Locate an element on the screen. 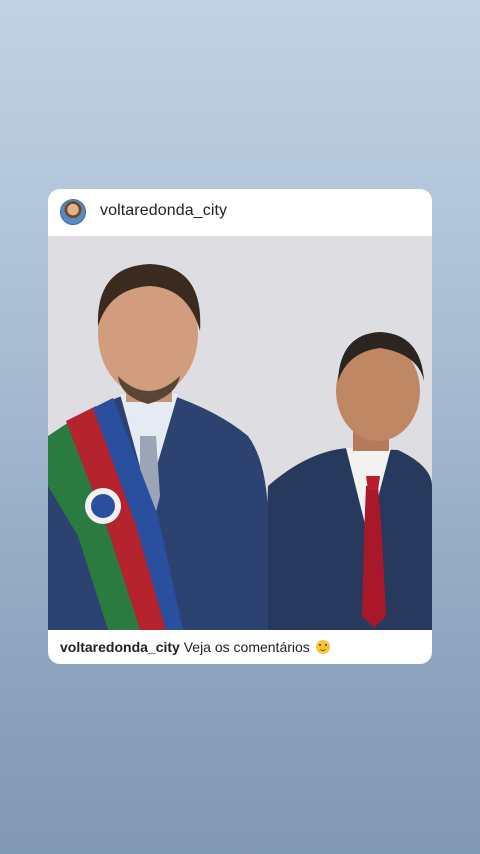 Image resolution: width=480 pixels, height=854 pixels. post-caption: voltaredonda_city Veja os comentários is located at coordinates (195, 647).